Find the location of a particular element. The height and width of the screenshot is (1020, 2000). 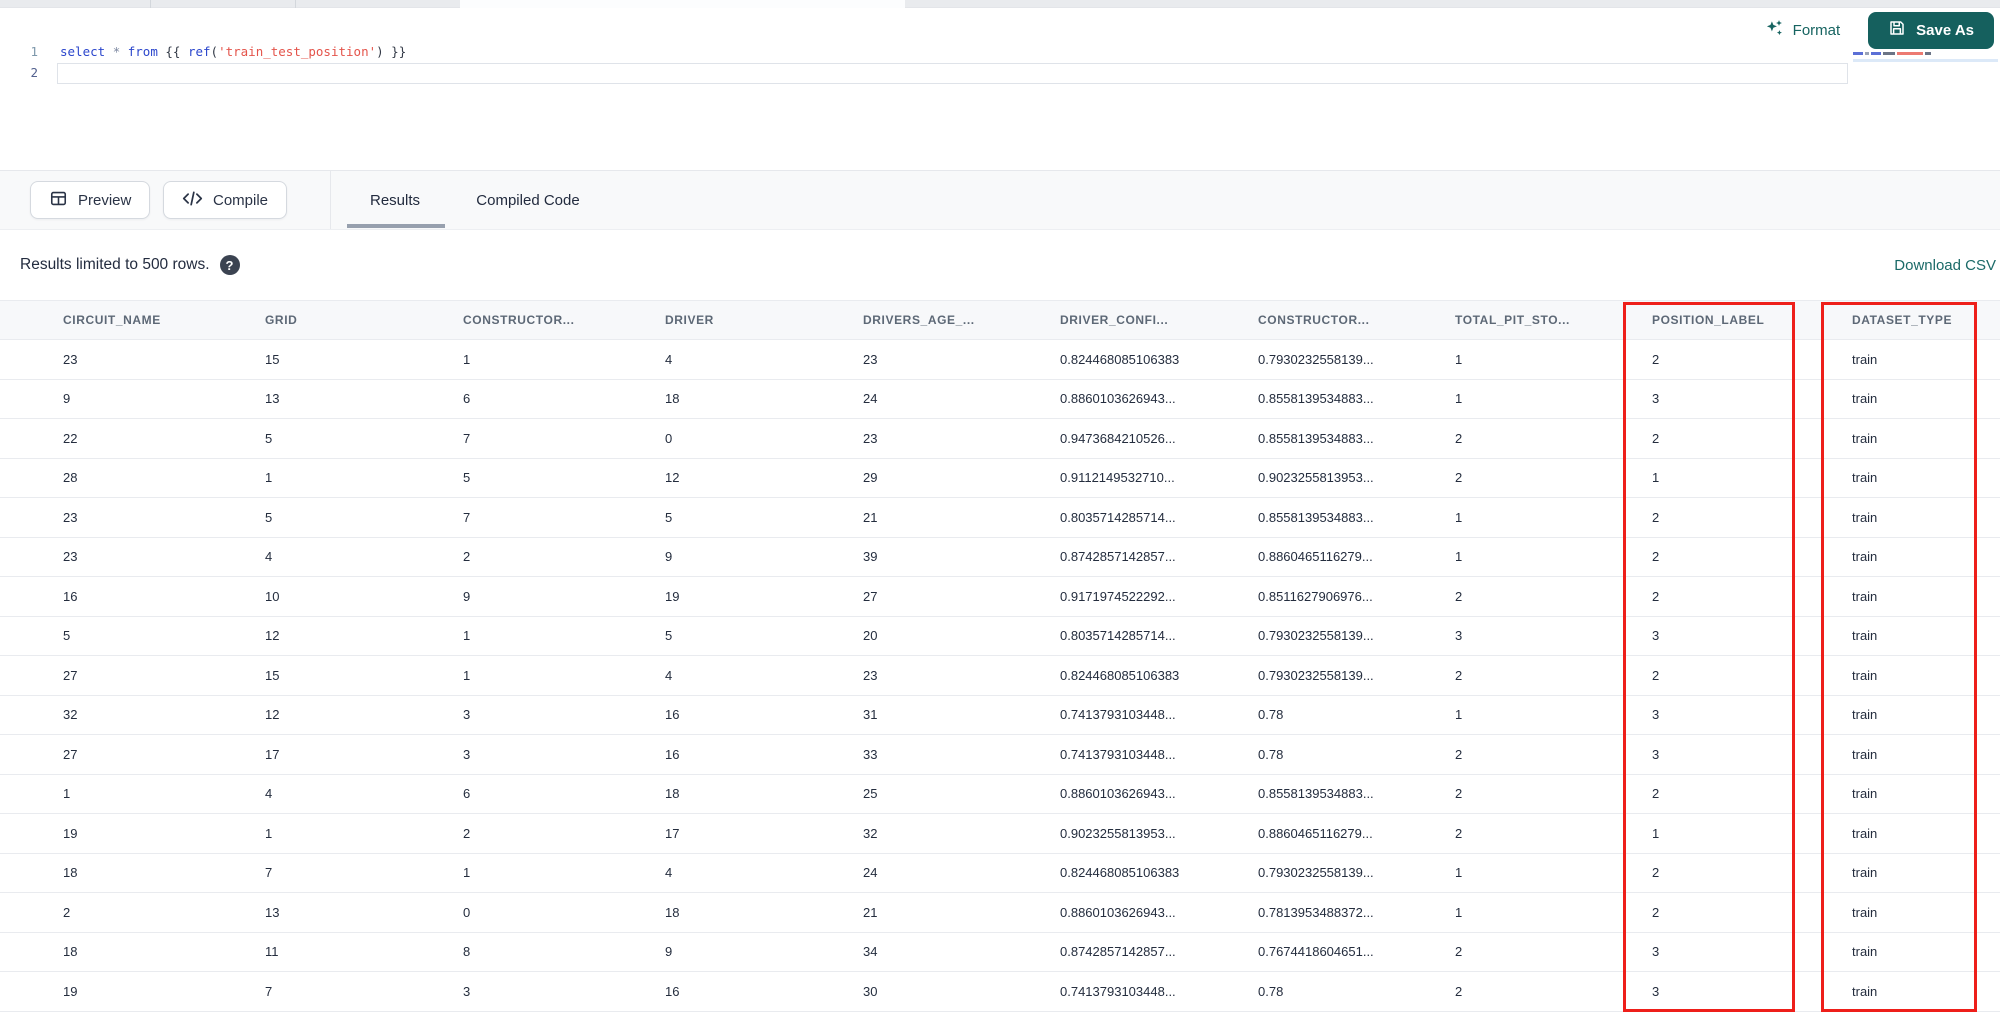

table-cell: 15 is located at coordinates (272, 359).